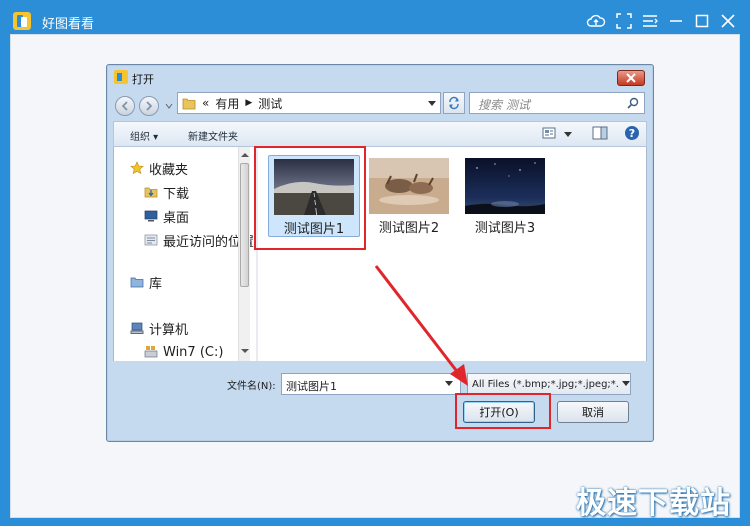 The height and width of the screenshot is (526, 750). Describe the element at coordinates (189, 103) in the screenshot. I see `folder-icon` at that location.